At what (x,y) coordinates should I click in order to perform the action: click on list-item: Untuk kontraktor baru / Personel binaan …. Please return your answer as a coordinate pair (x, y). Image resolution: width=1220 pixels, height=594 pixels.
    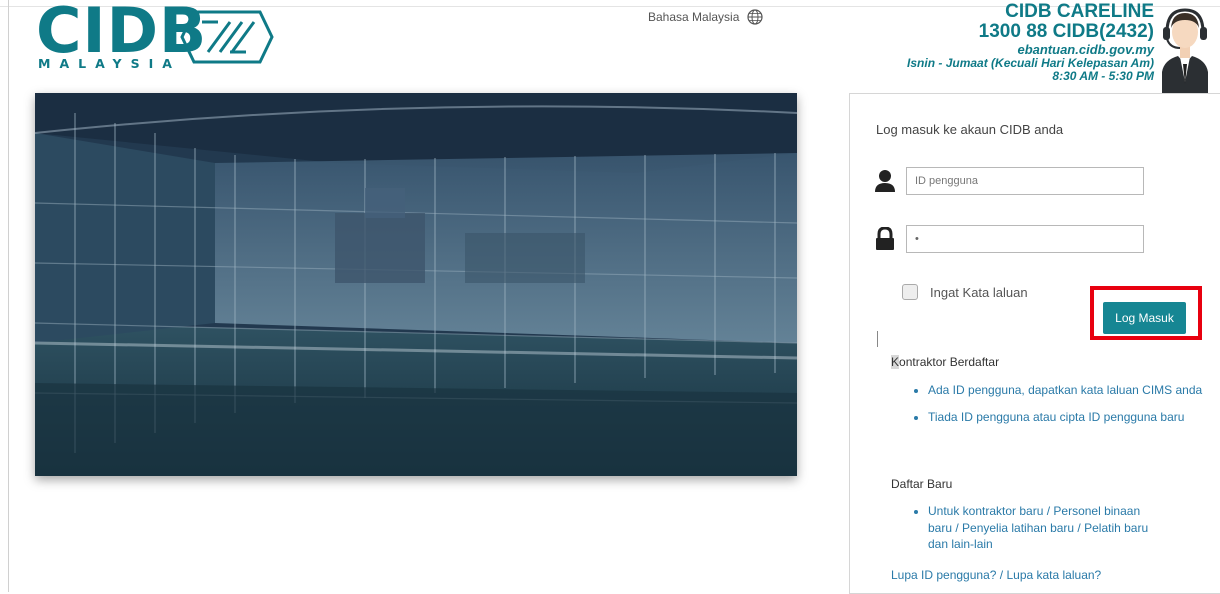
    Looking at the image, I should click on (1043, 528).